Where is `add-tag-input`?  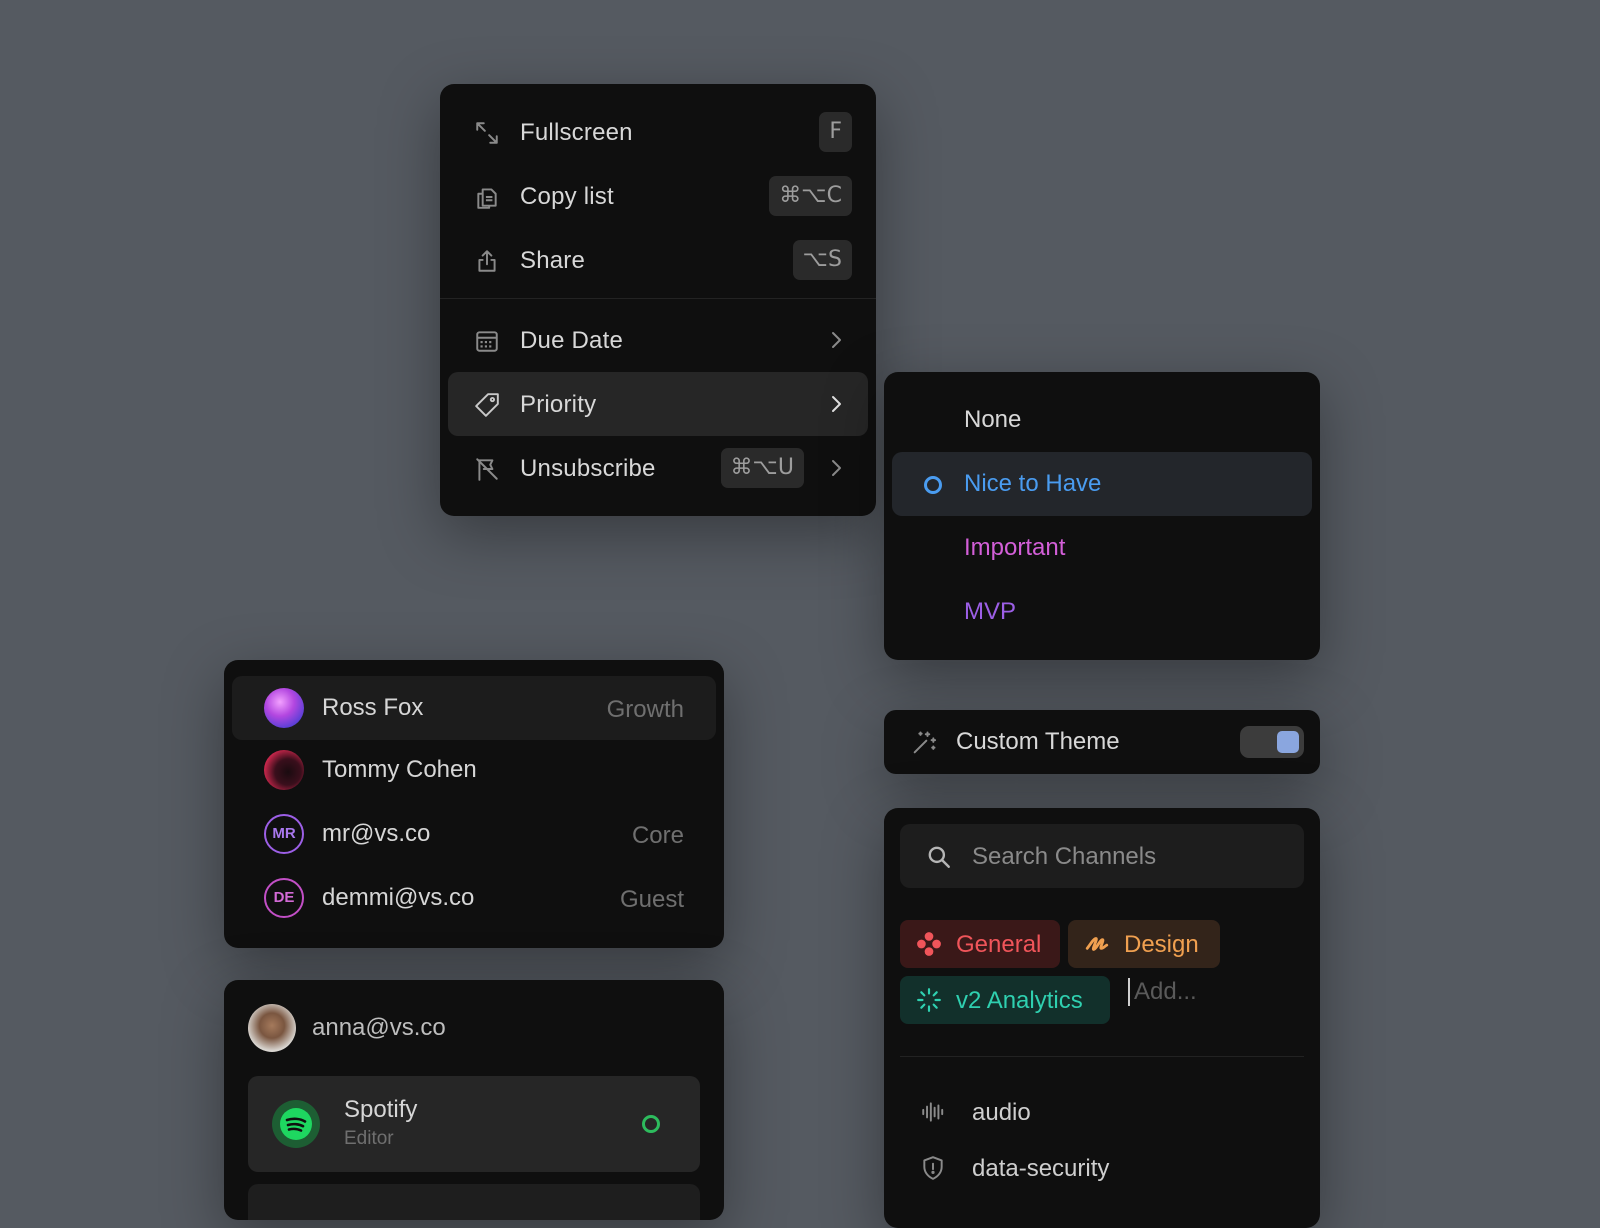
add-tag-input is located at coordinates (1199, 992).